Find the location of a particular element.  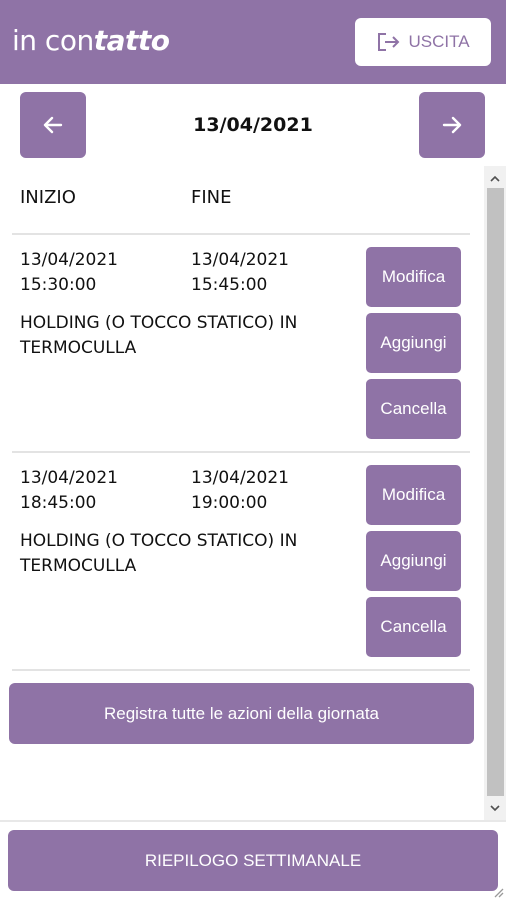

column-header-start: INIZIO is located at coordinates (48, 197).